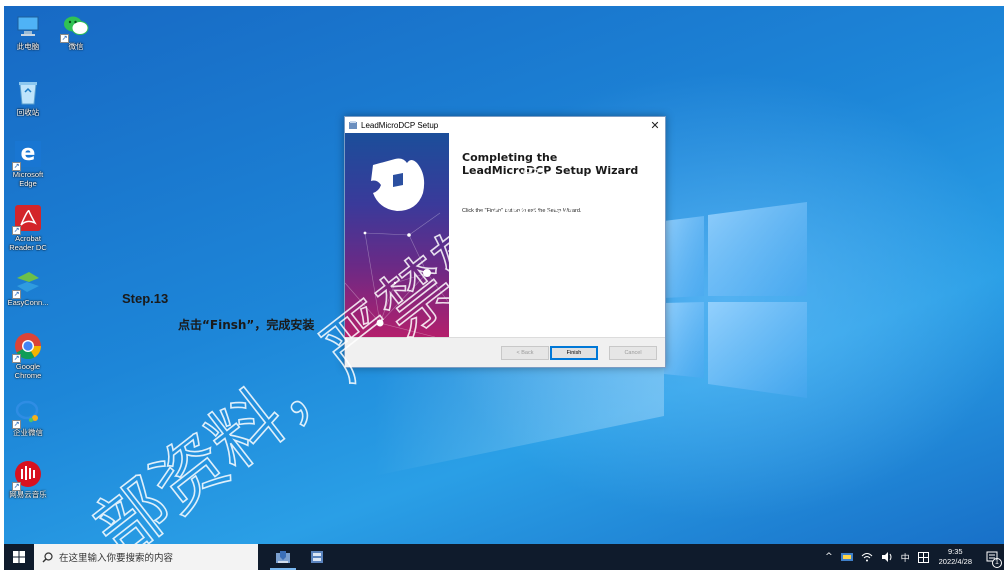  Describe the element at coordinates (27, 413) in the screenshot. I see `wecom-icon: ↗` at that location.